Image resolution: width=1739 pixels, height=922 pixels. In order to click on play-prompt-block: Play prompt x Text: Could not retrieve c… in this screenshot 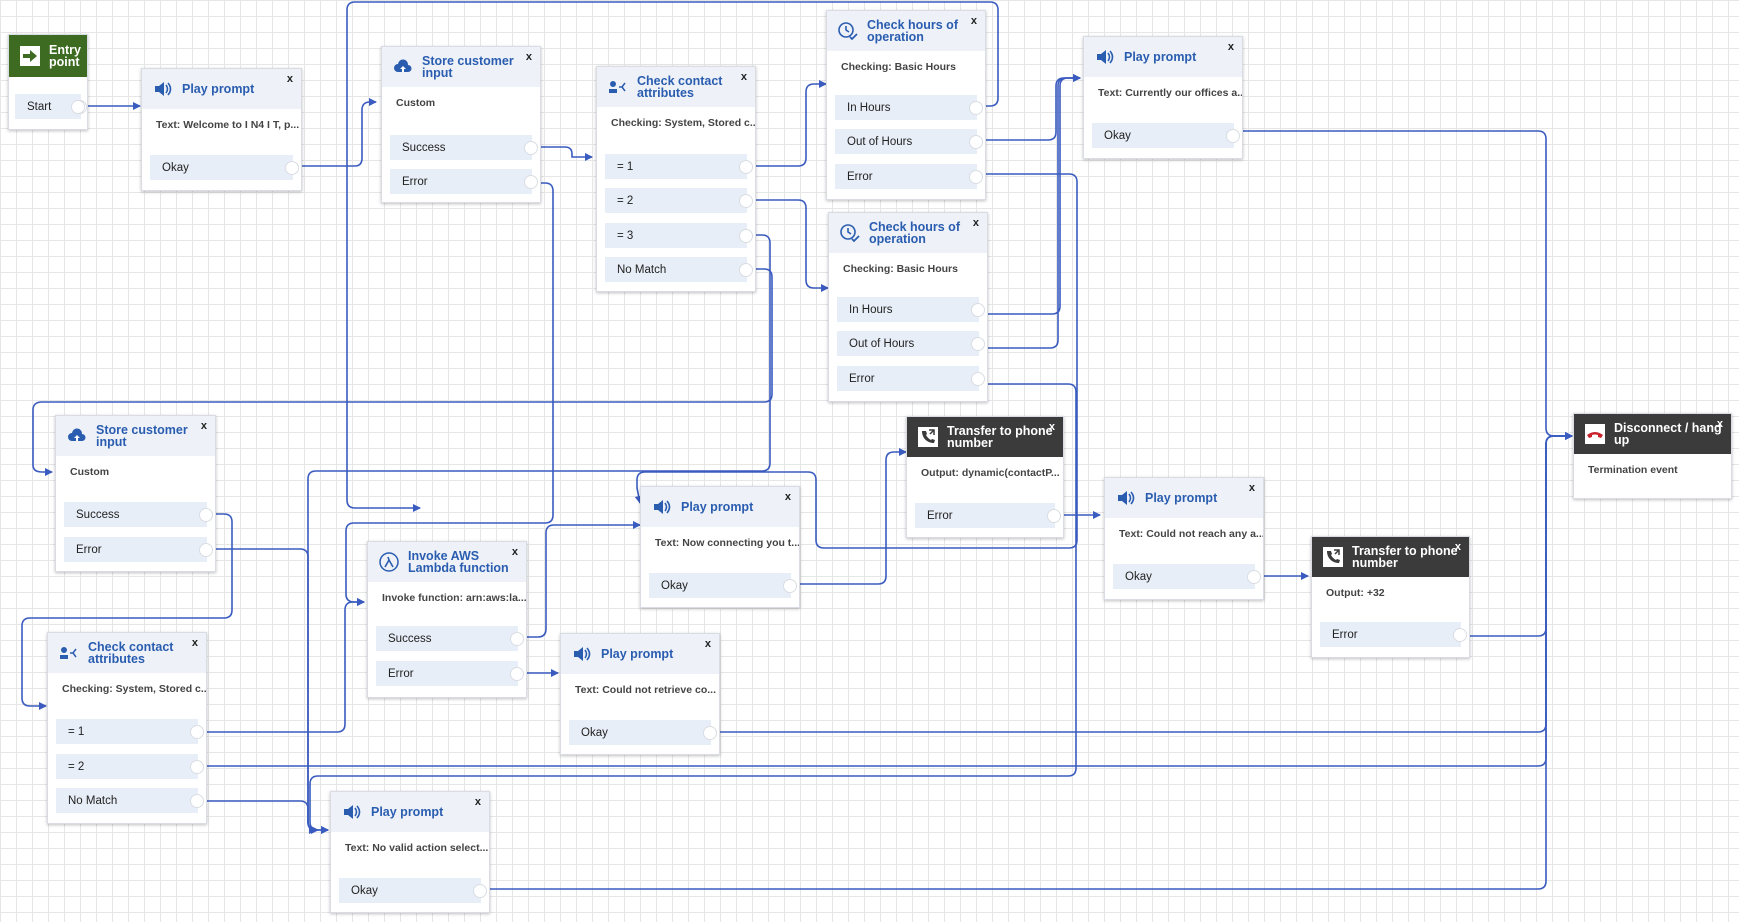, I will do `click(640, 694)`.